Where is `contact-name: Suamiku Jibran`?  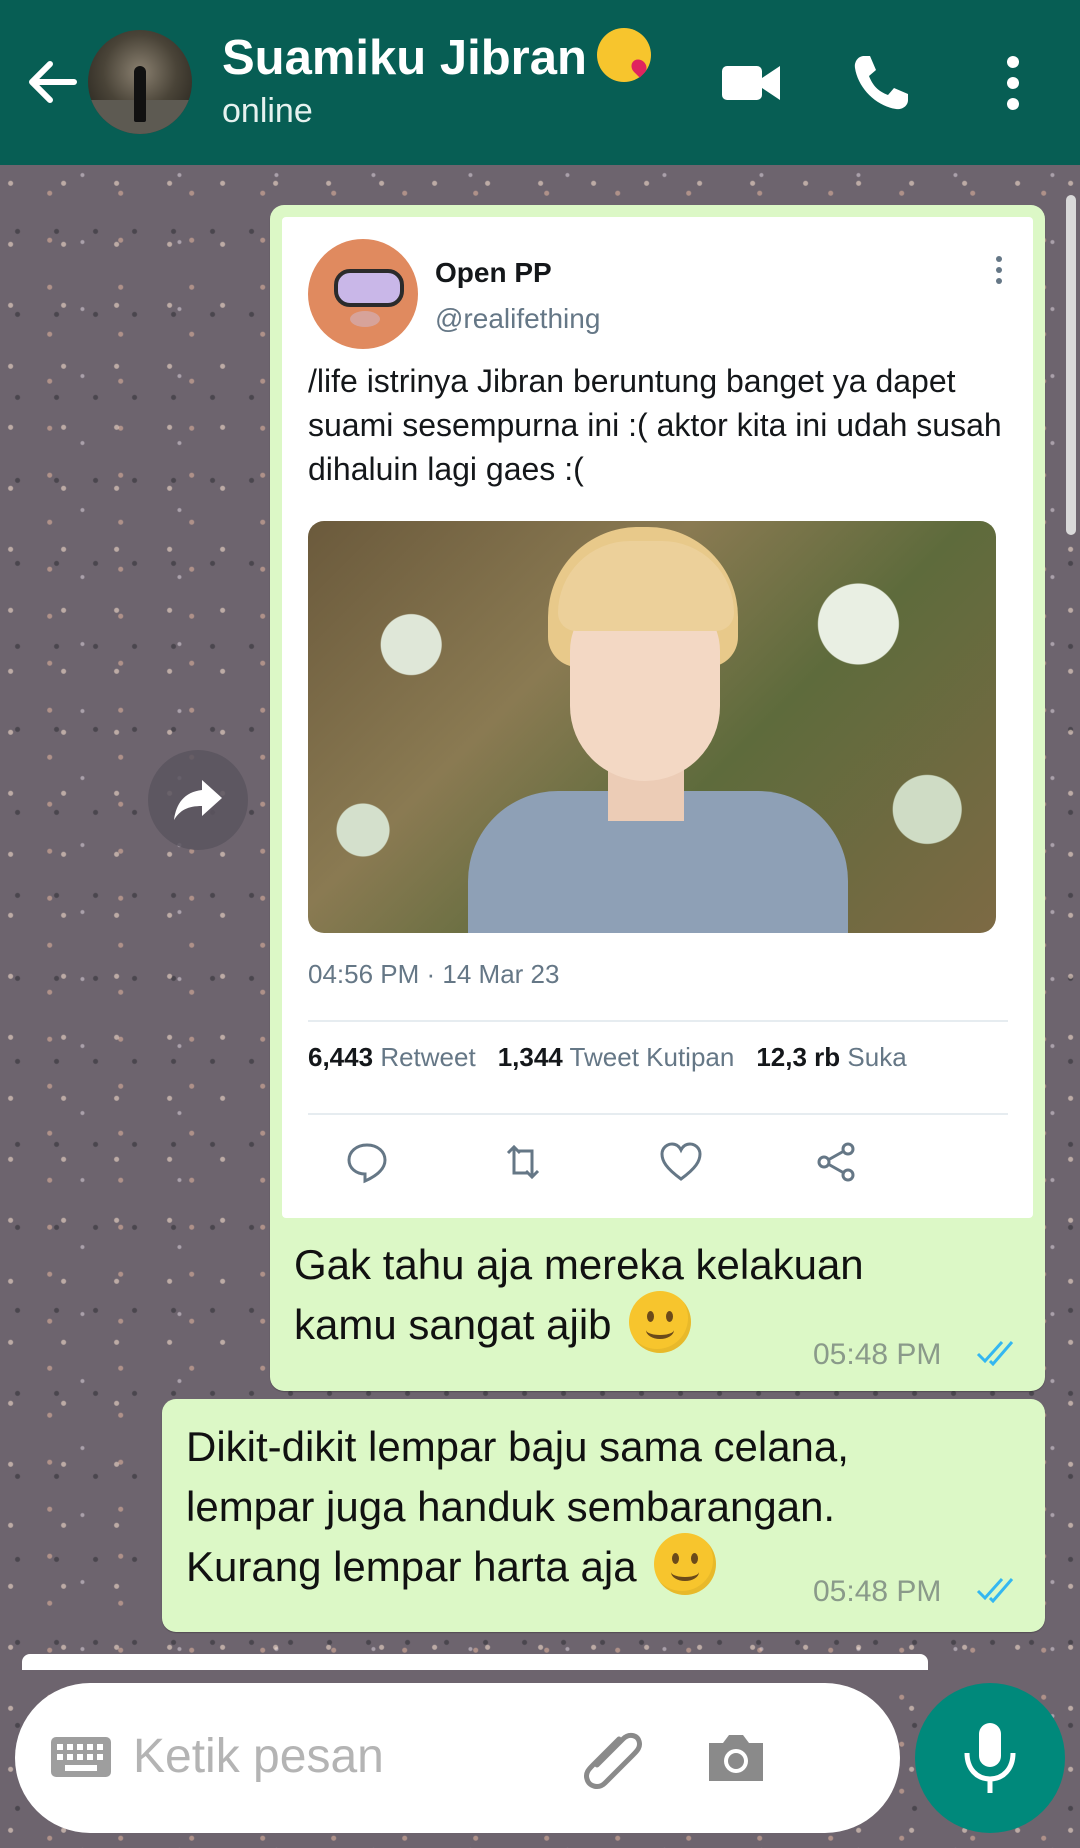
contact-name: Suamiku Jibran is located at coordinates (436, 58).